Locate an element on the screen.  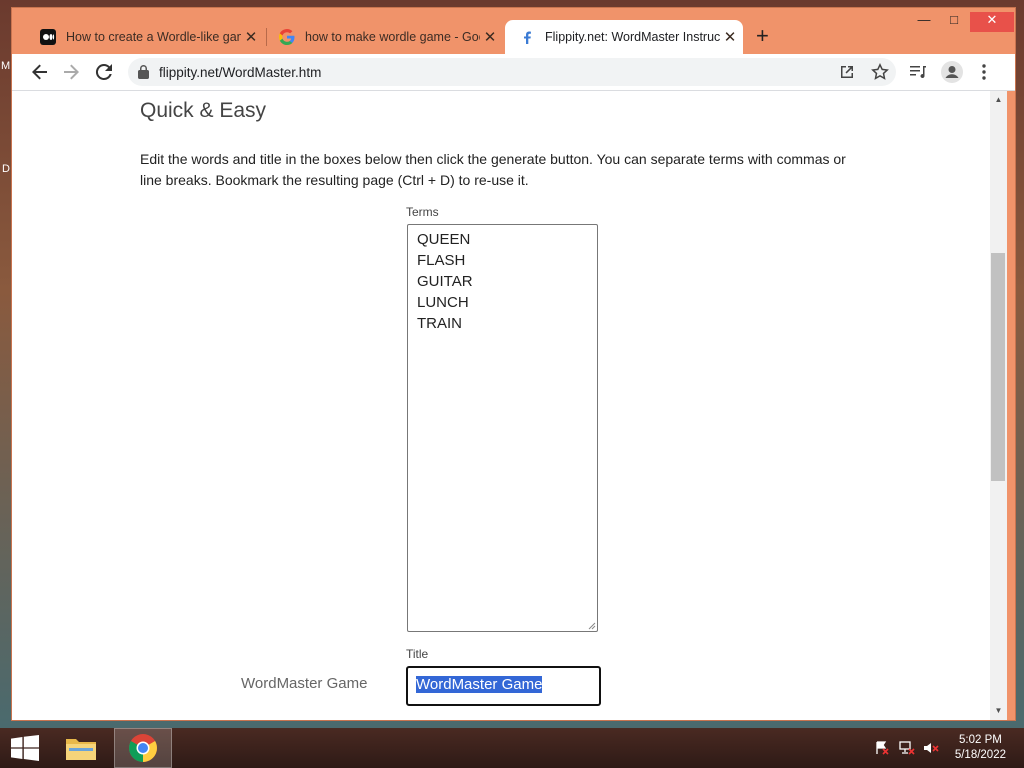
scroll-up-arrow-icon: ▲ is located at coordinates (998, 100).